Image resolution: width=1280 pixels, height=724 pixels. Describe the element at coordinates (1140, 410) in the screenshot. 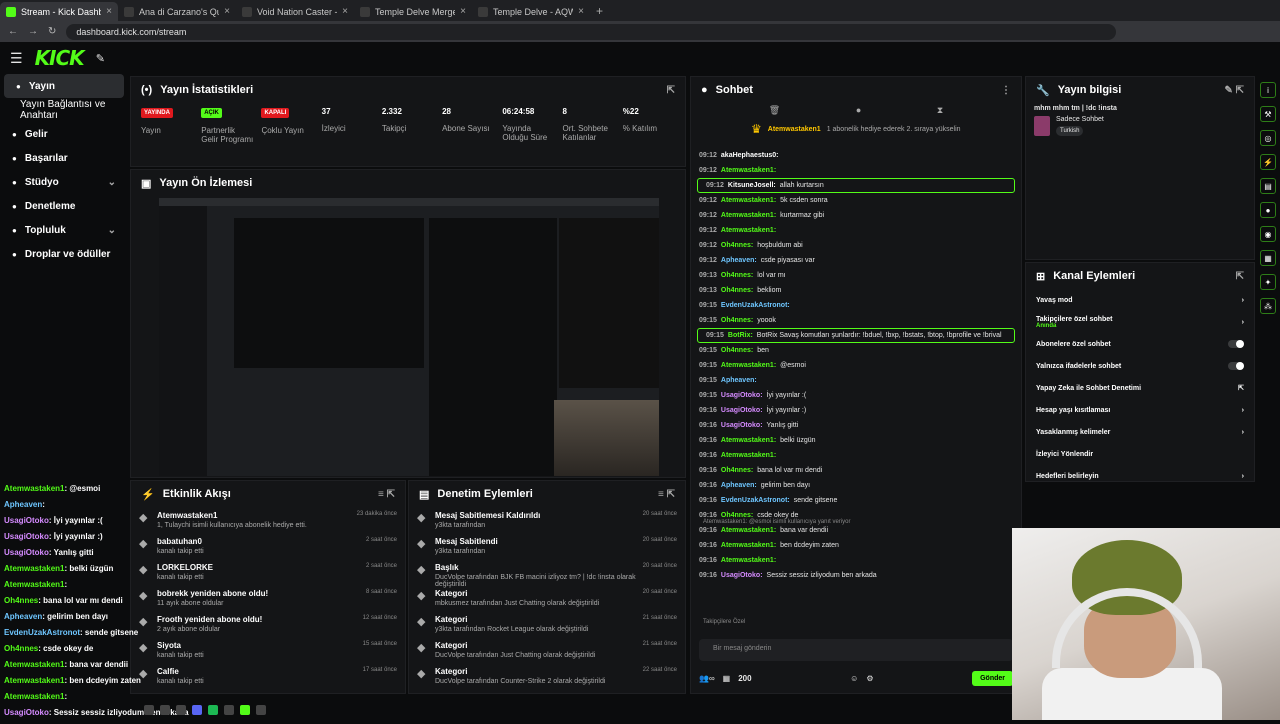

I see `channel-action: Hesap yaşı kısıtlaması ›` at that location.